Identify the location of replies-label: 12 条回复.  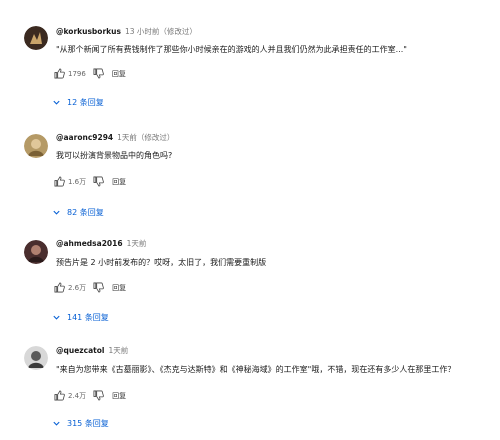
(85, 102).